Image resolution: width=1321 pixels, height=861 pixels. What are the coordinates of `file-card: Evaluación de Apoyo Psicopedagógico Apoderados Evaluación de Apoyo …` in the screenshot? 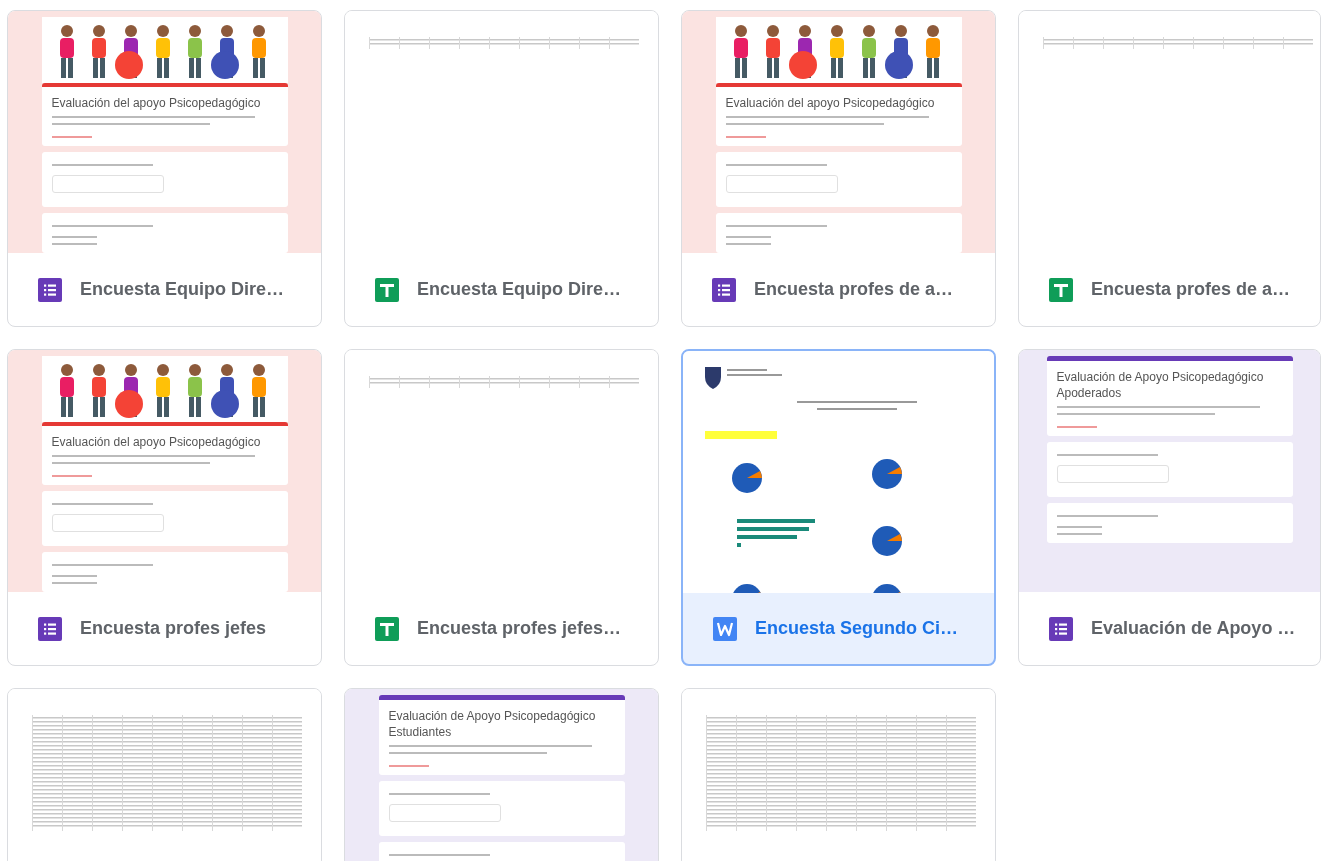 It's located at (1169, 507).